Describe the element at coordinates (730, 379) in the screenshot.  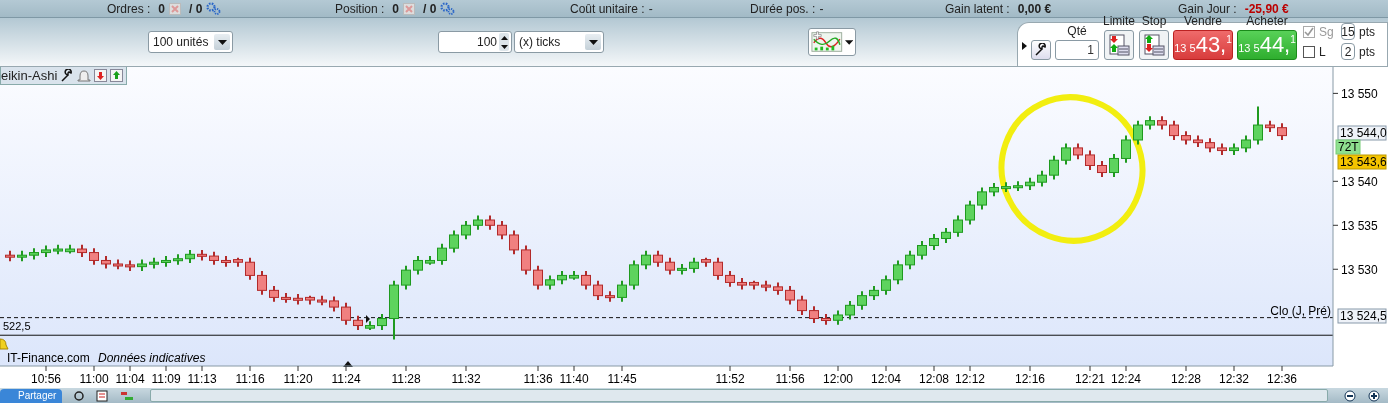
I see `time-axis-label: 11:52` at that location.